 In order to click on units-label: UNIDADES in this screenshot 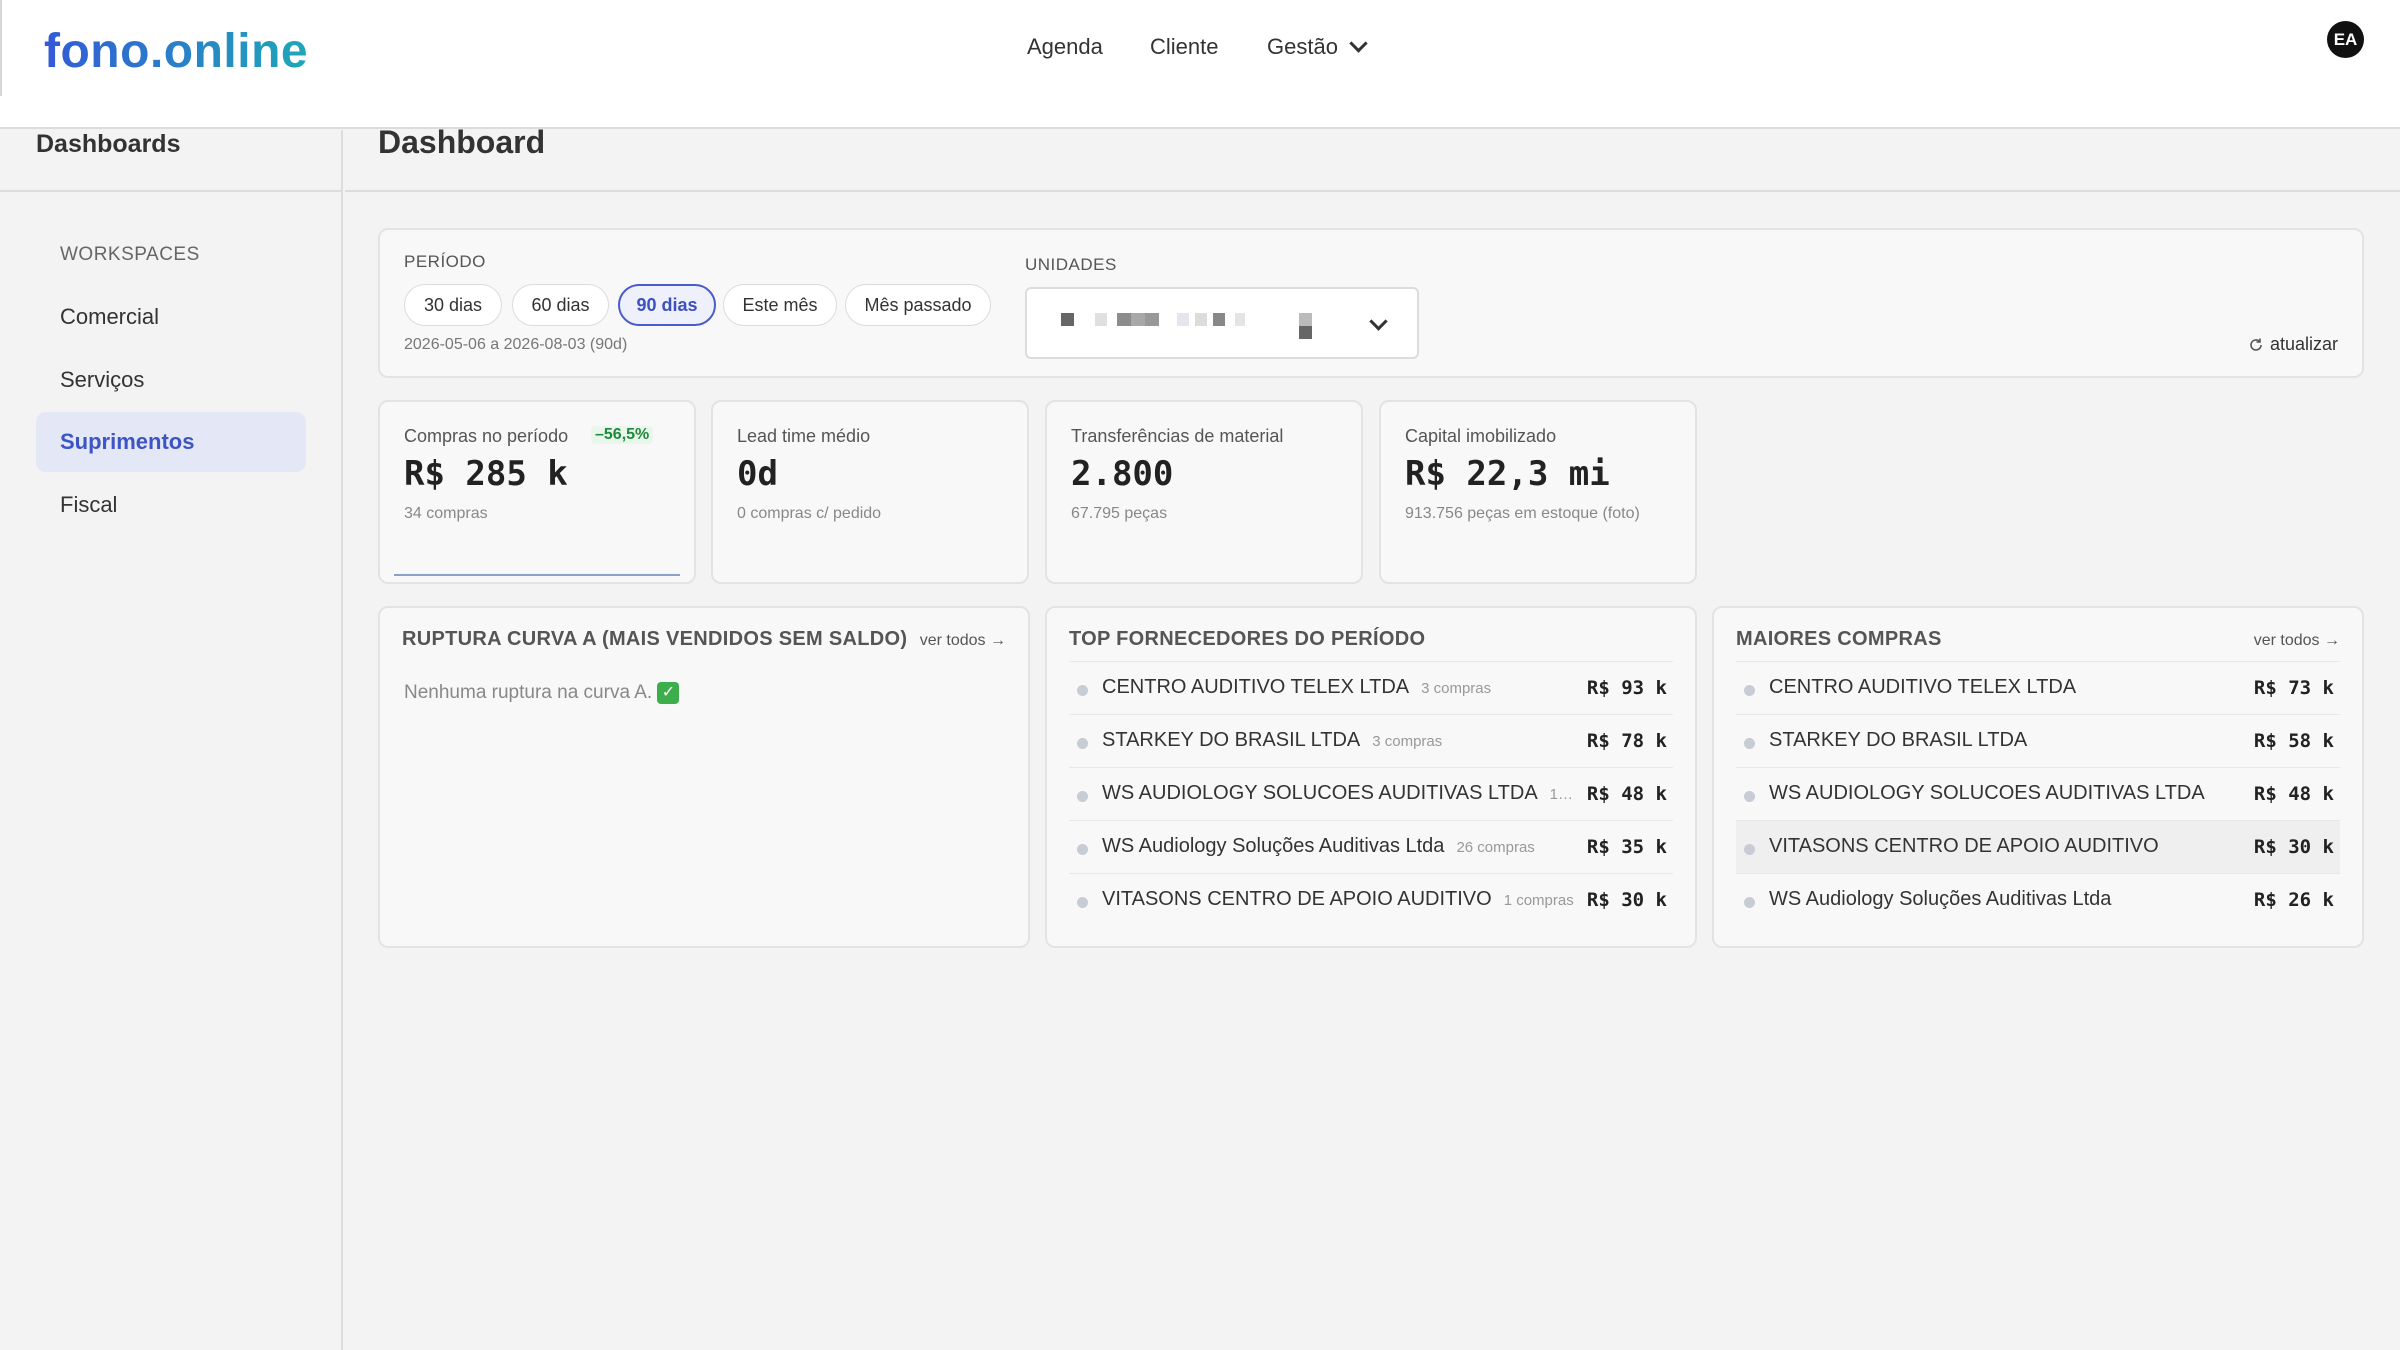, I will do `click(1071, 264)`.